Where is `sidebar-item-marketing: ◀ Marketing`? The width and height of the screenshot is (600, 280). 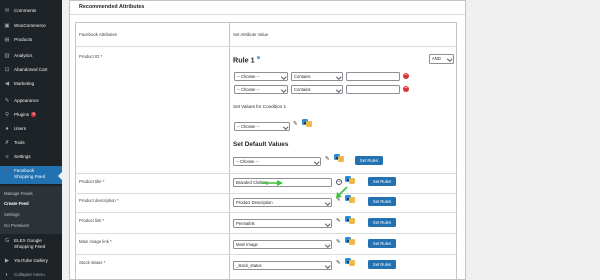 sidebar-item-marketing: ◀ Marketing is located at coordinates (31, 83).